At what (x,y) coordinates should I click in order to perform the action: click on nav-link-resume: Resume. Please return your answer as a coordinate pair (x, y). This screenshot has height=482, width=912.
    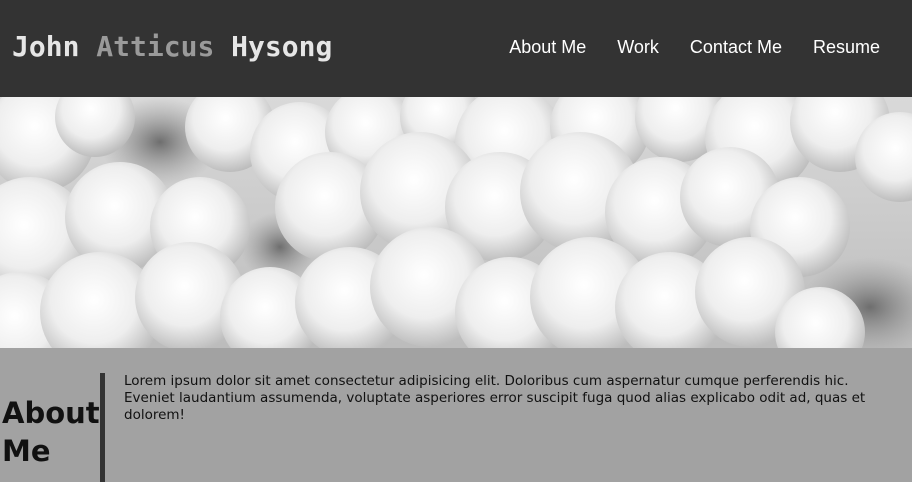
    Looking at the image, I should click on (846, 47).